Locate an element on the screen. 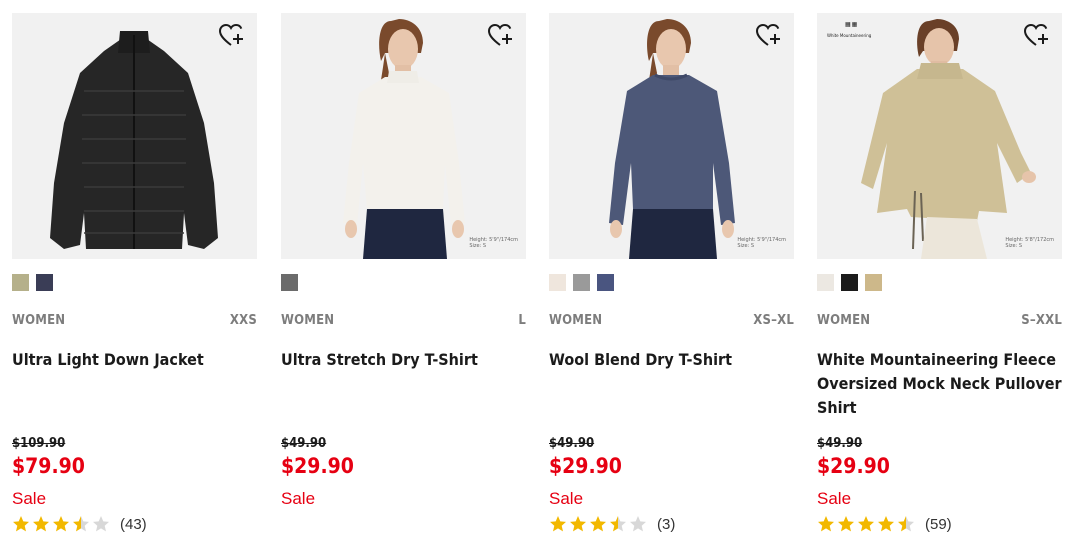  rating: (59) is located at coordinates (884, 524).